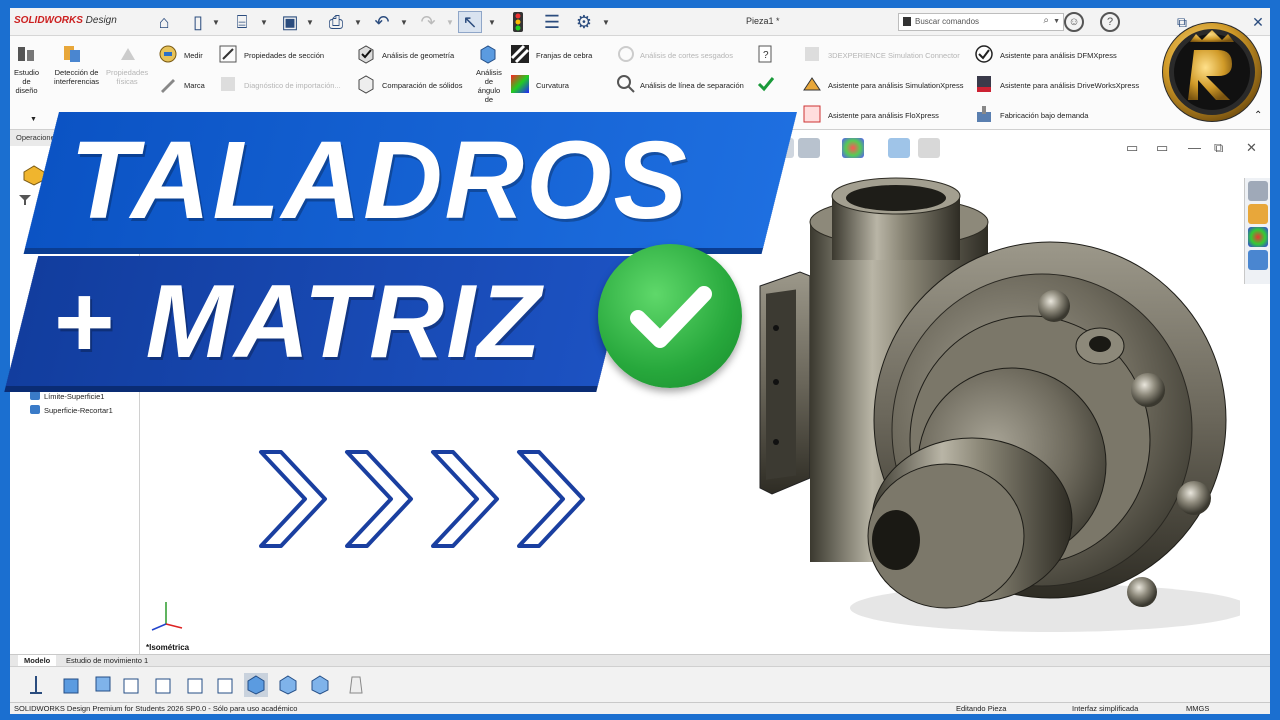  Describe the element at coordinates (71, 410) in the screenshot. I see `tree-item-superficie-recortar: Superficie-Recortar1` at that location.